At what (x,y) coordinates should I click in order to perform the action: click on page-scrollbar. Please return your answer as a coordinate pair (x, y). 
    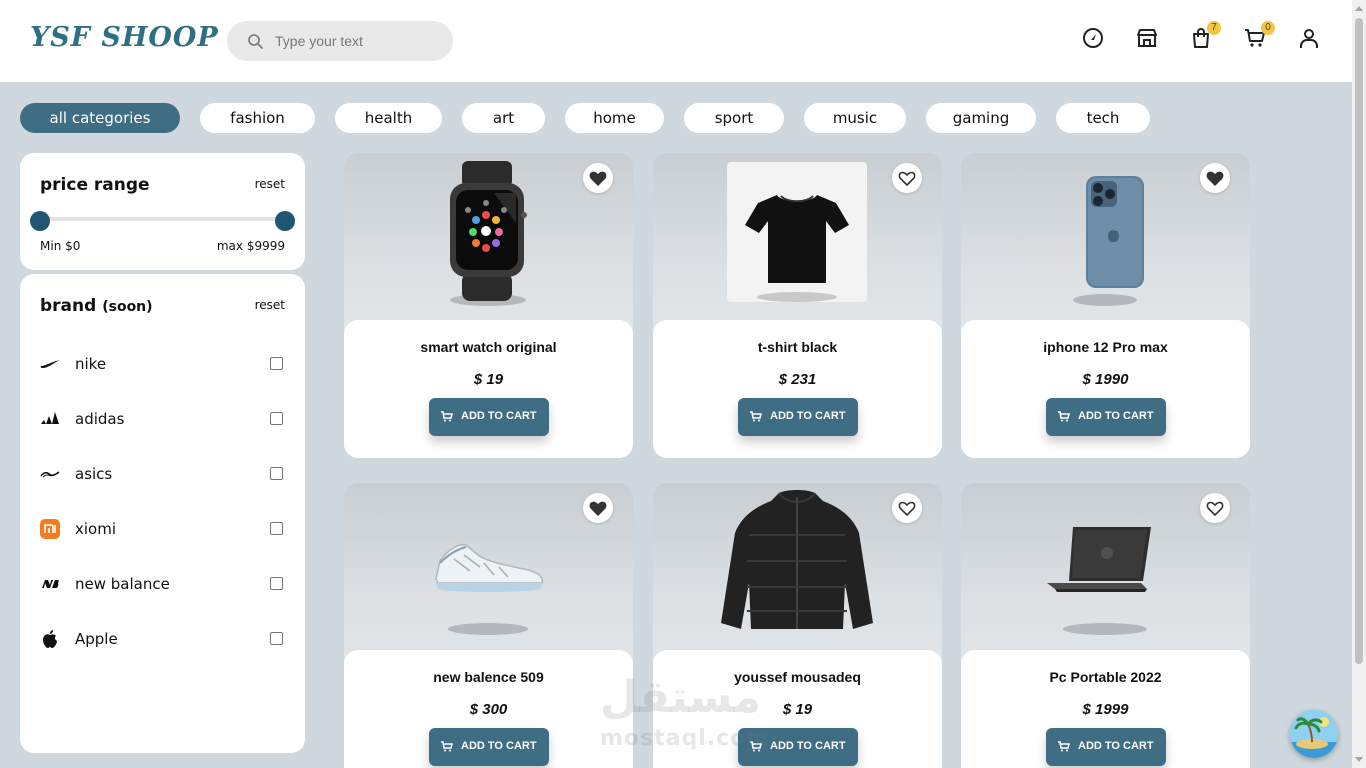
    Looking at the image, I should click on (1359, 384).